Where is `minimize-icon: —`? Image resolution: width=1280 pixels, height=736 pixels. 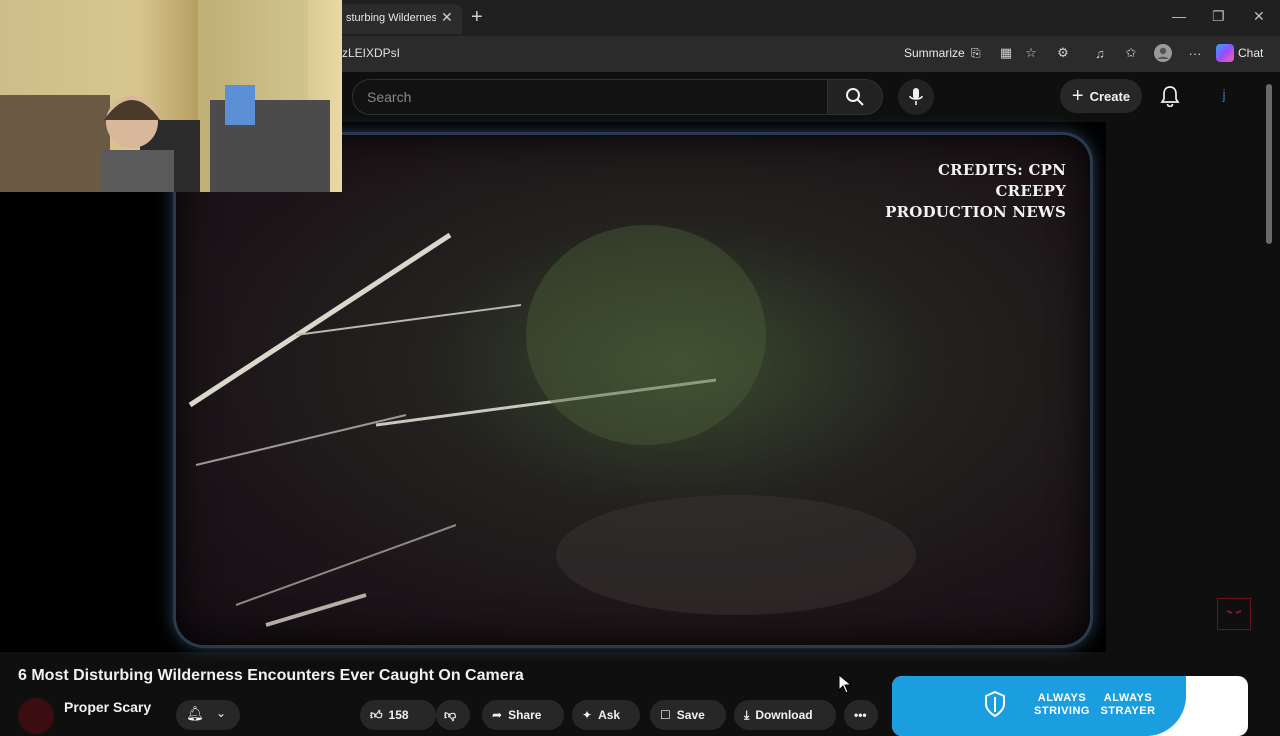
minimize-icon: — is located at coordinates (1179, 16).